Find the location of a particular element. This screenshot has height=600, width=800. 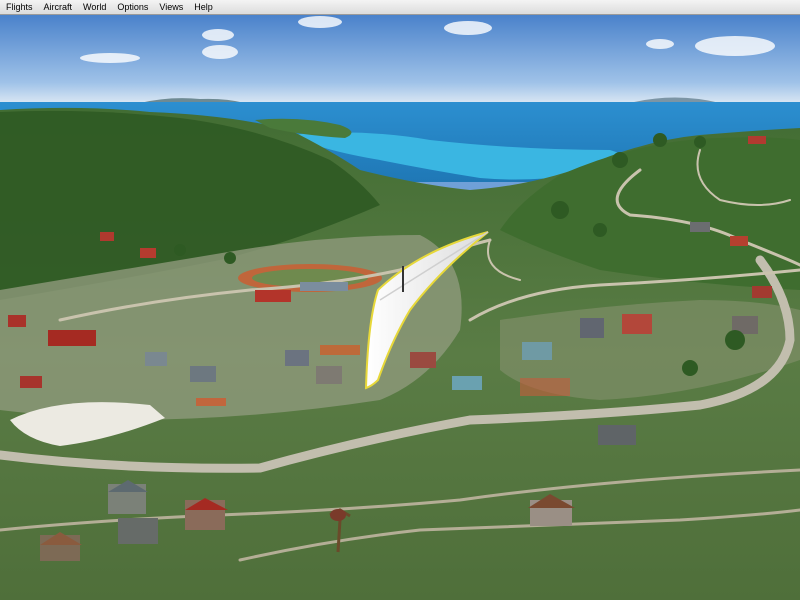

menu-options: Options is located at coordinates (132, 7).